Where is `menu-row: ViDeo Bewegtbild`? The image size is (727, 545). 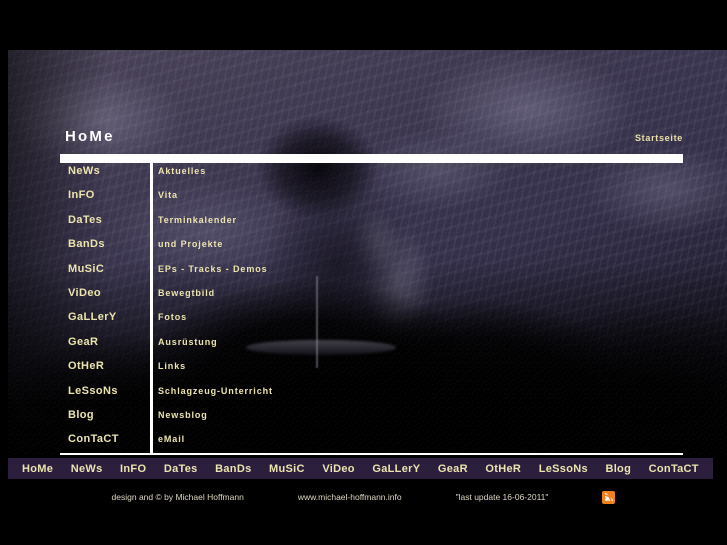
menu-row: ViDeo Bewegtbild is located at coordinates (367, 297).